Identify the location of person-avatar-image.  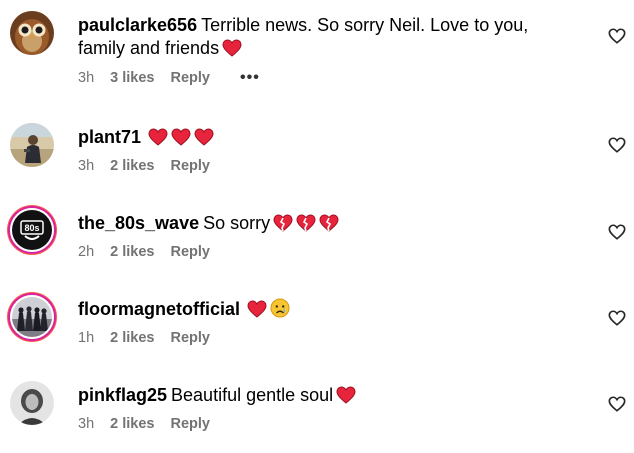
(32, 145).